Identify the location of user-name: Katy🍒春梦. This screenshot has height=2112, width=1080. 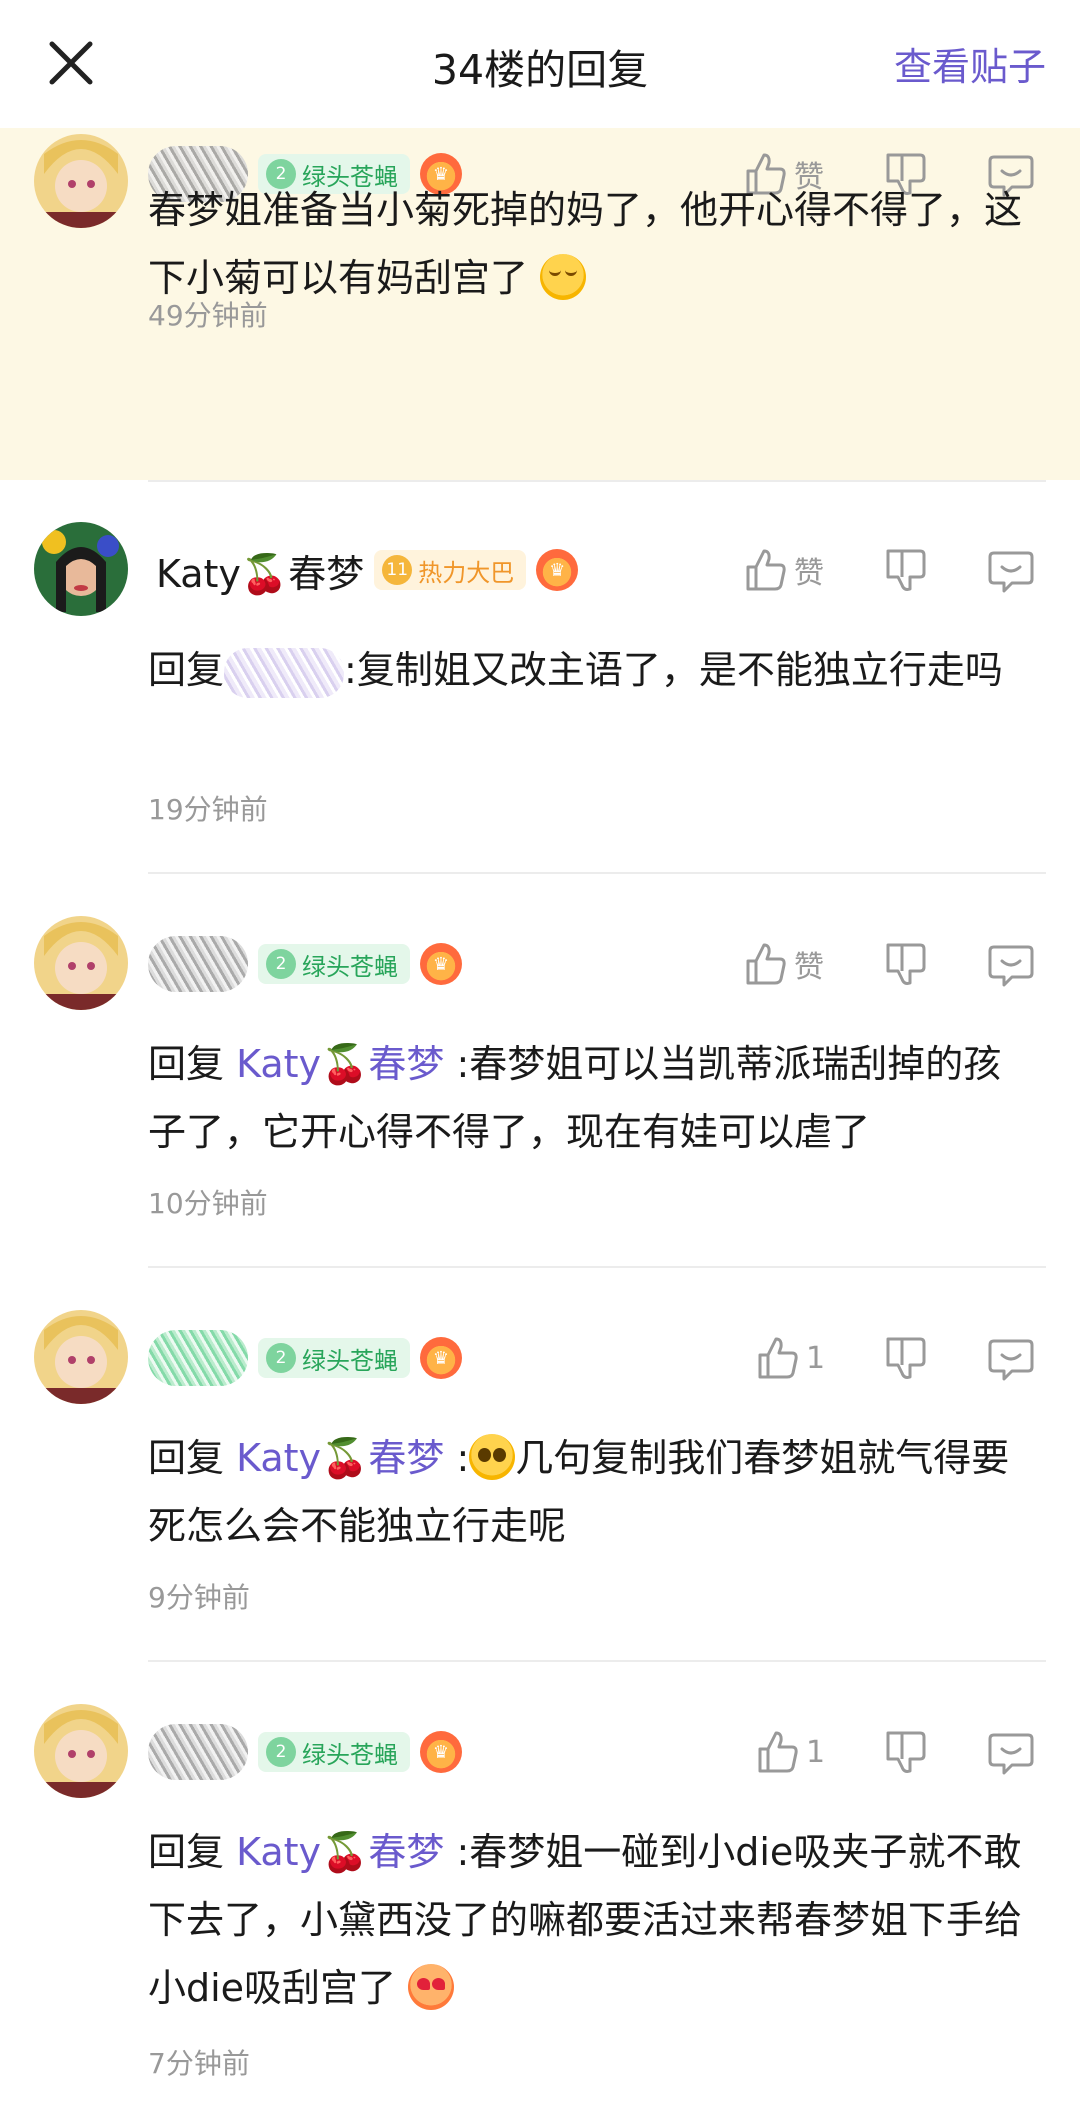
(260, 570).